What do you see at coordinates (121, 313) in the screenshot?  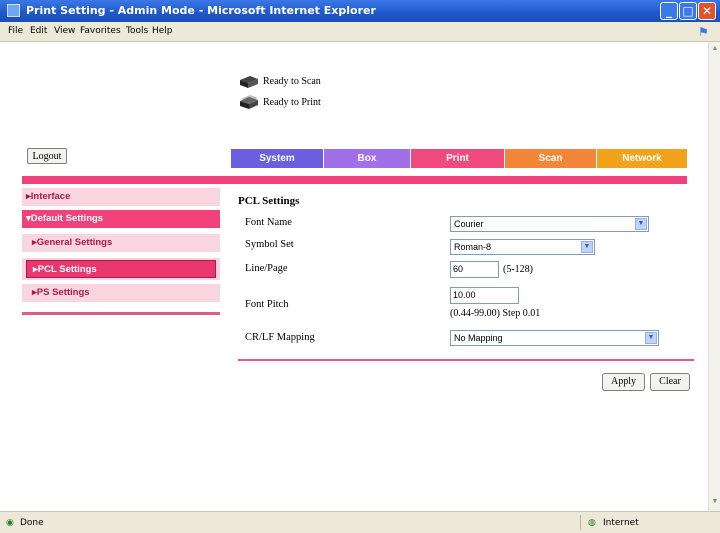 I see `nav-divider` at bounding box center [121, 313].